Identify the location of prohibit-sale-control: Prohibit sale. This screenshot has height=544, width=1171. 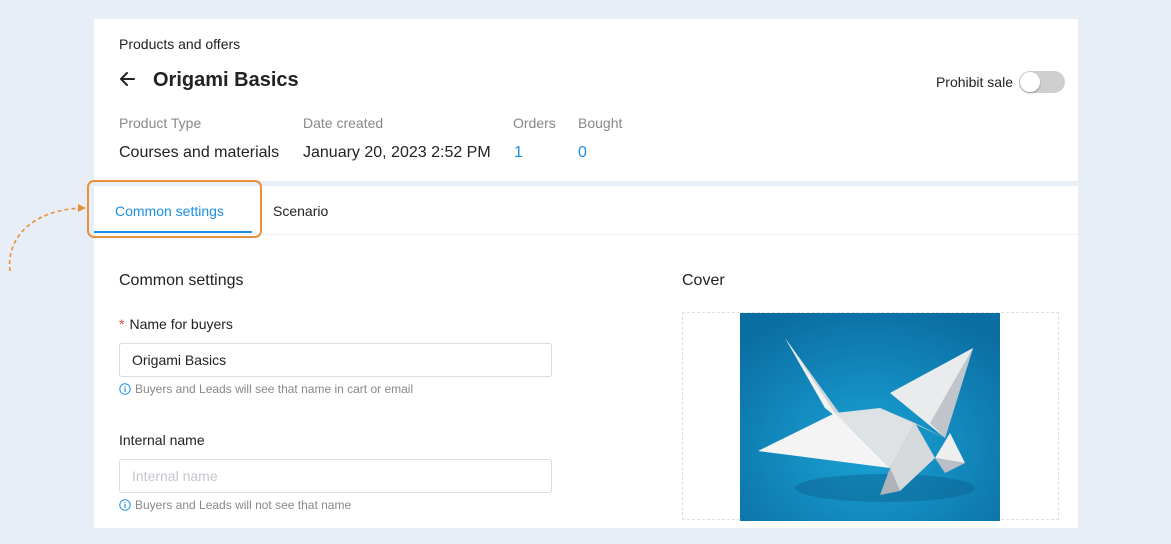
(1000, 82).